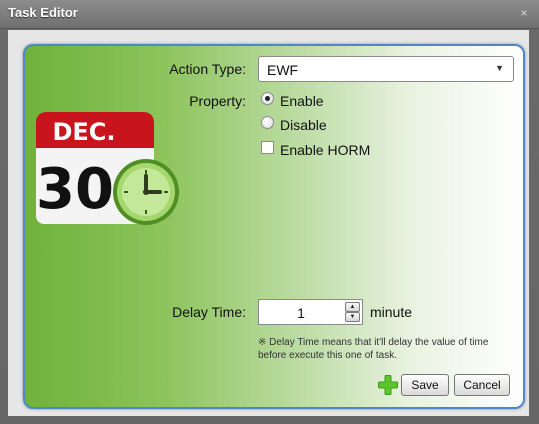 Image resolution: width=539 pixels, height=424 pixels. Describe the element at coordinates (303, 125) in the screenshot. I see `disable-radio-label: Disable` at that location.